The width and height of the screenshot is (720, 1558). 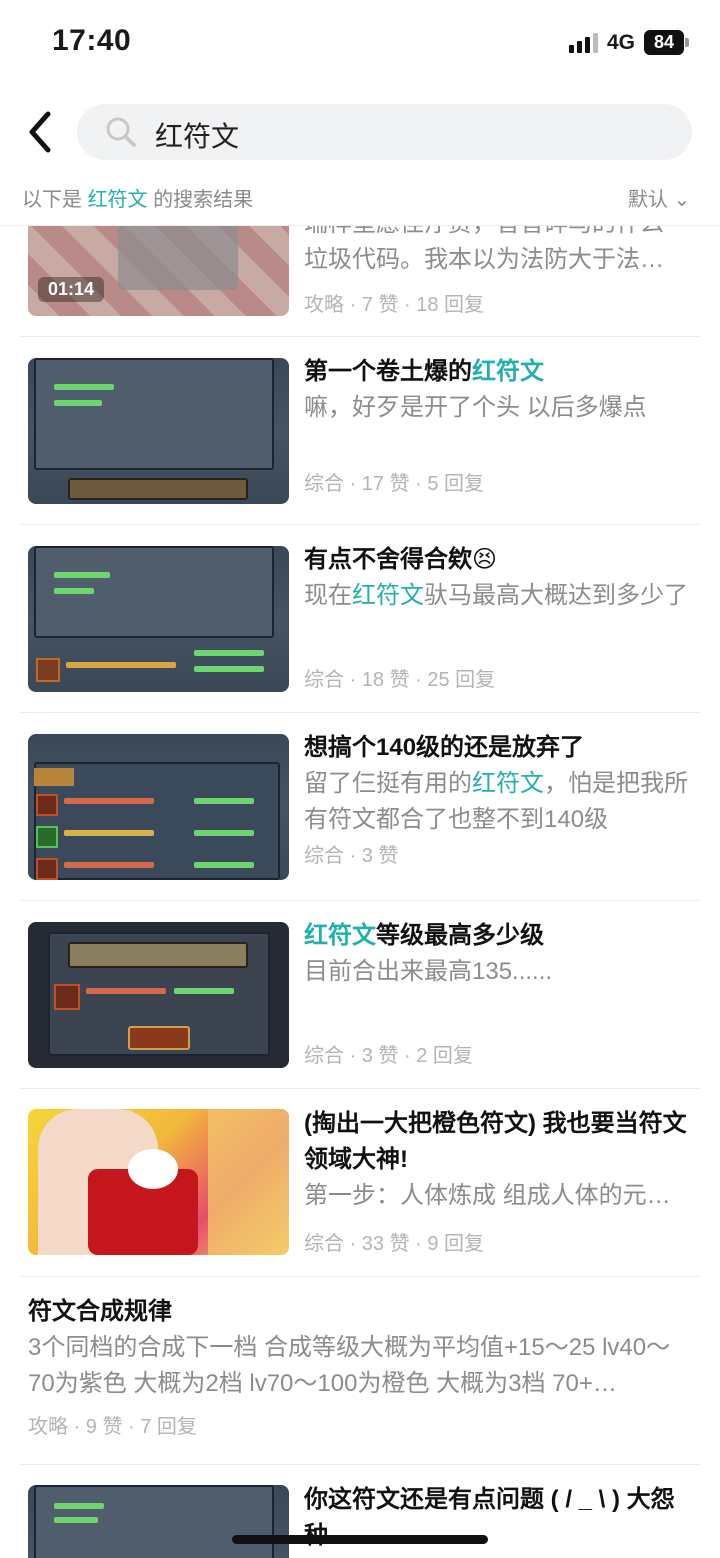 What do you see at coordinates (394, 484) in the screenshot?
I see `post-meta: 综合 · 17 赞 · 5 回复` at bounding box center [394, 484].